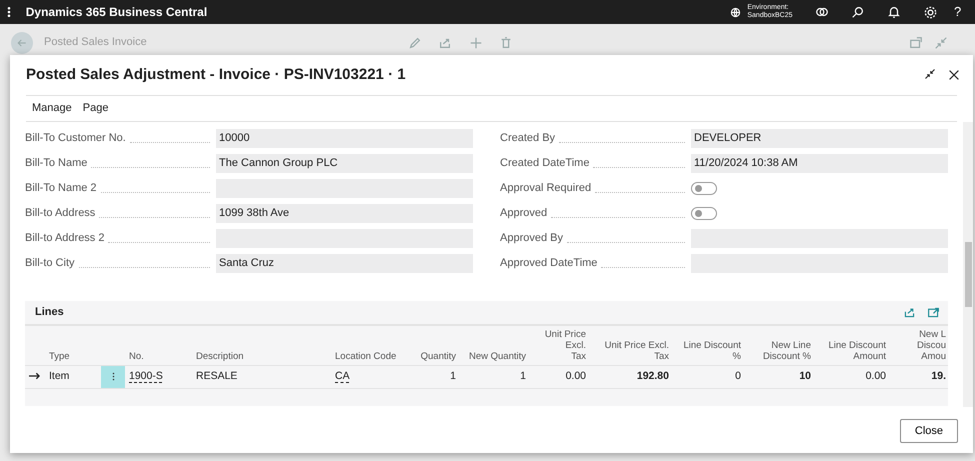  What do you see at coordinates (95, 42) in the screenshot?
I see `page-title: Posted Sales Invoice` at bounding box center [95, 42].